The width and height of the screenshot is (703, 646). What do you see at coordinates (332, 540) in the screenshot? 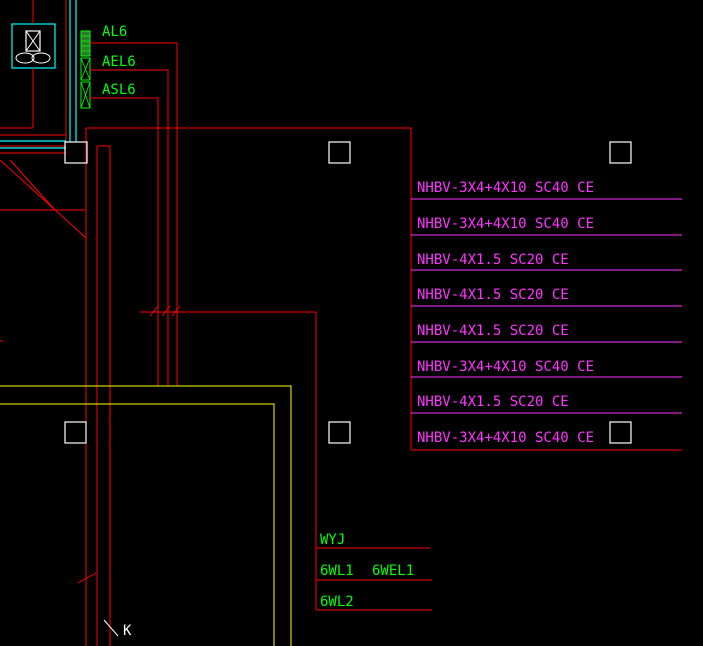
I see `circuit-label-wyj: WYJ` at bounding box center [332, 540].